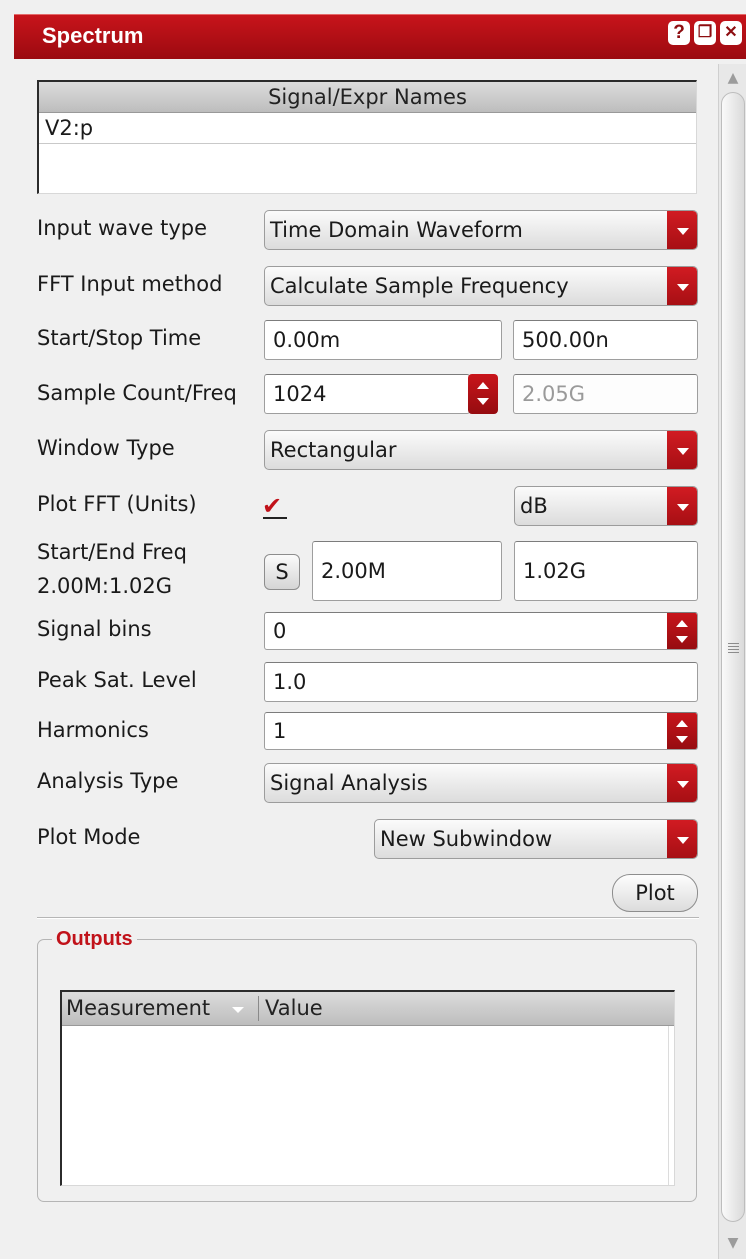 The image size is (746, 1259). I want to click on input-wave-type-value: Time Domain Waveform, so click(396, 230).